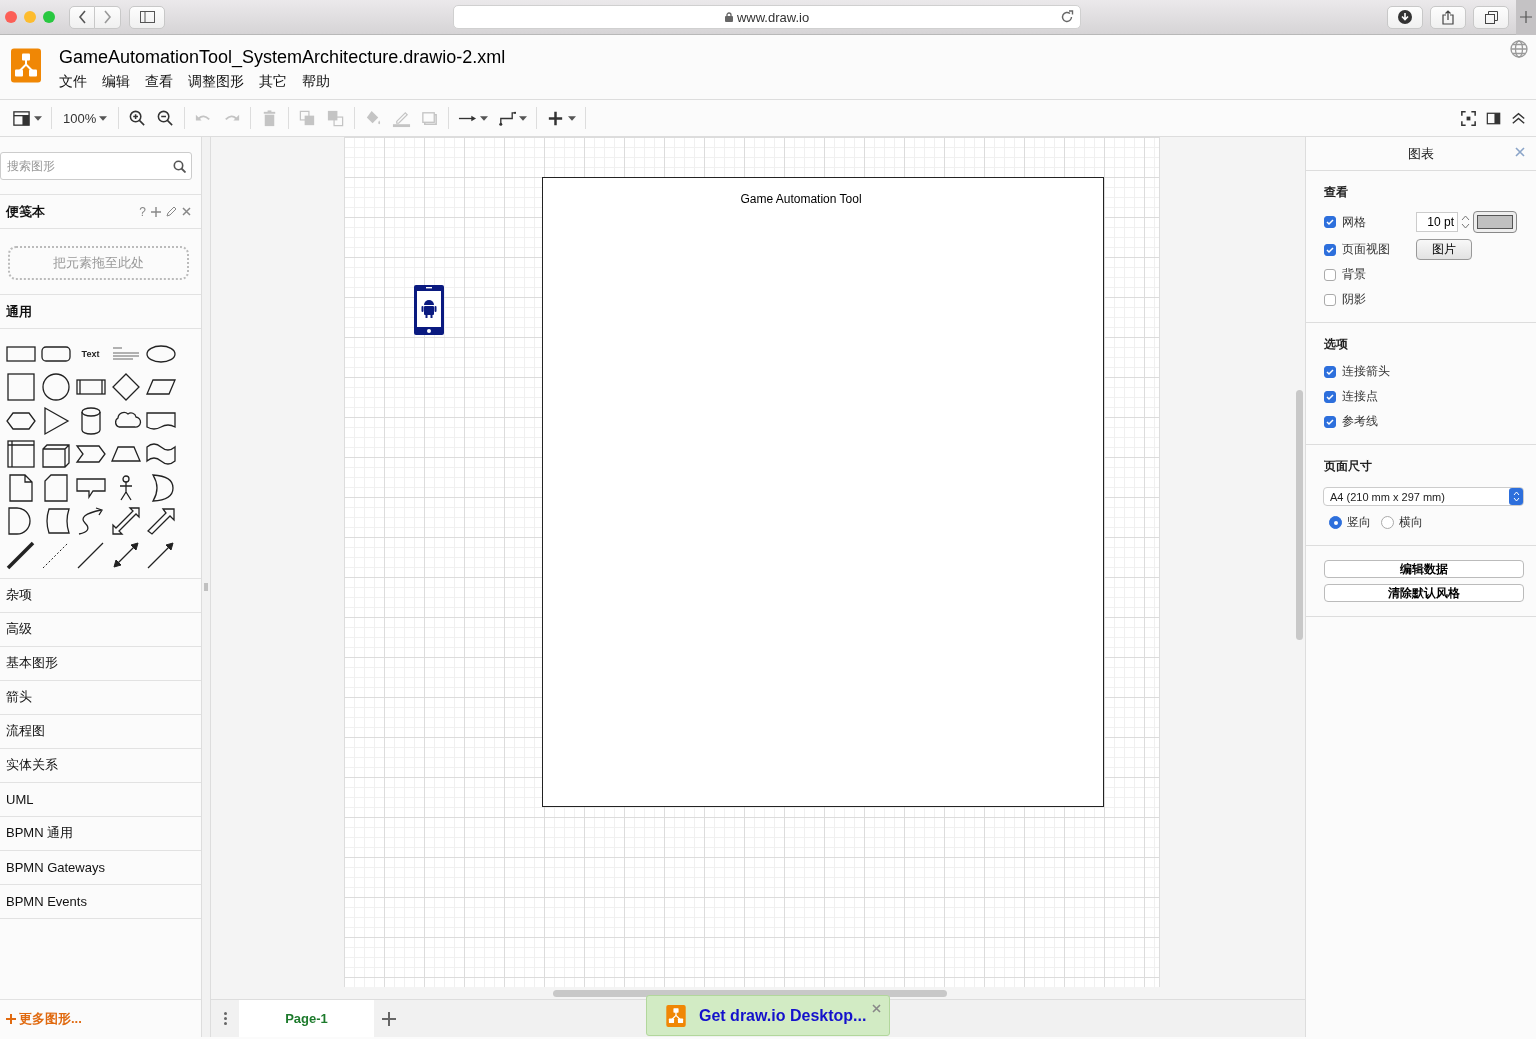 The width and height of the screenshot is (1536, 1039). What do you see at coordinates (1366, 249) in the screenshot?
I see `checkbox-label: 页面视图` at bounding box center [1366, 249].